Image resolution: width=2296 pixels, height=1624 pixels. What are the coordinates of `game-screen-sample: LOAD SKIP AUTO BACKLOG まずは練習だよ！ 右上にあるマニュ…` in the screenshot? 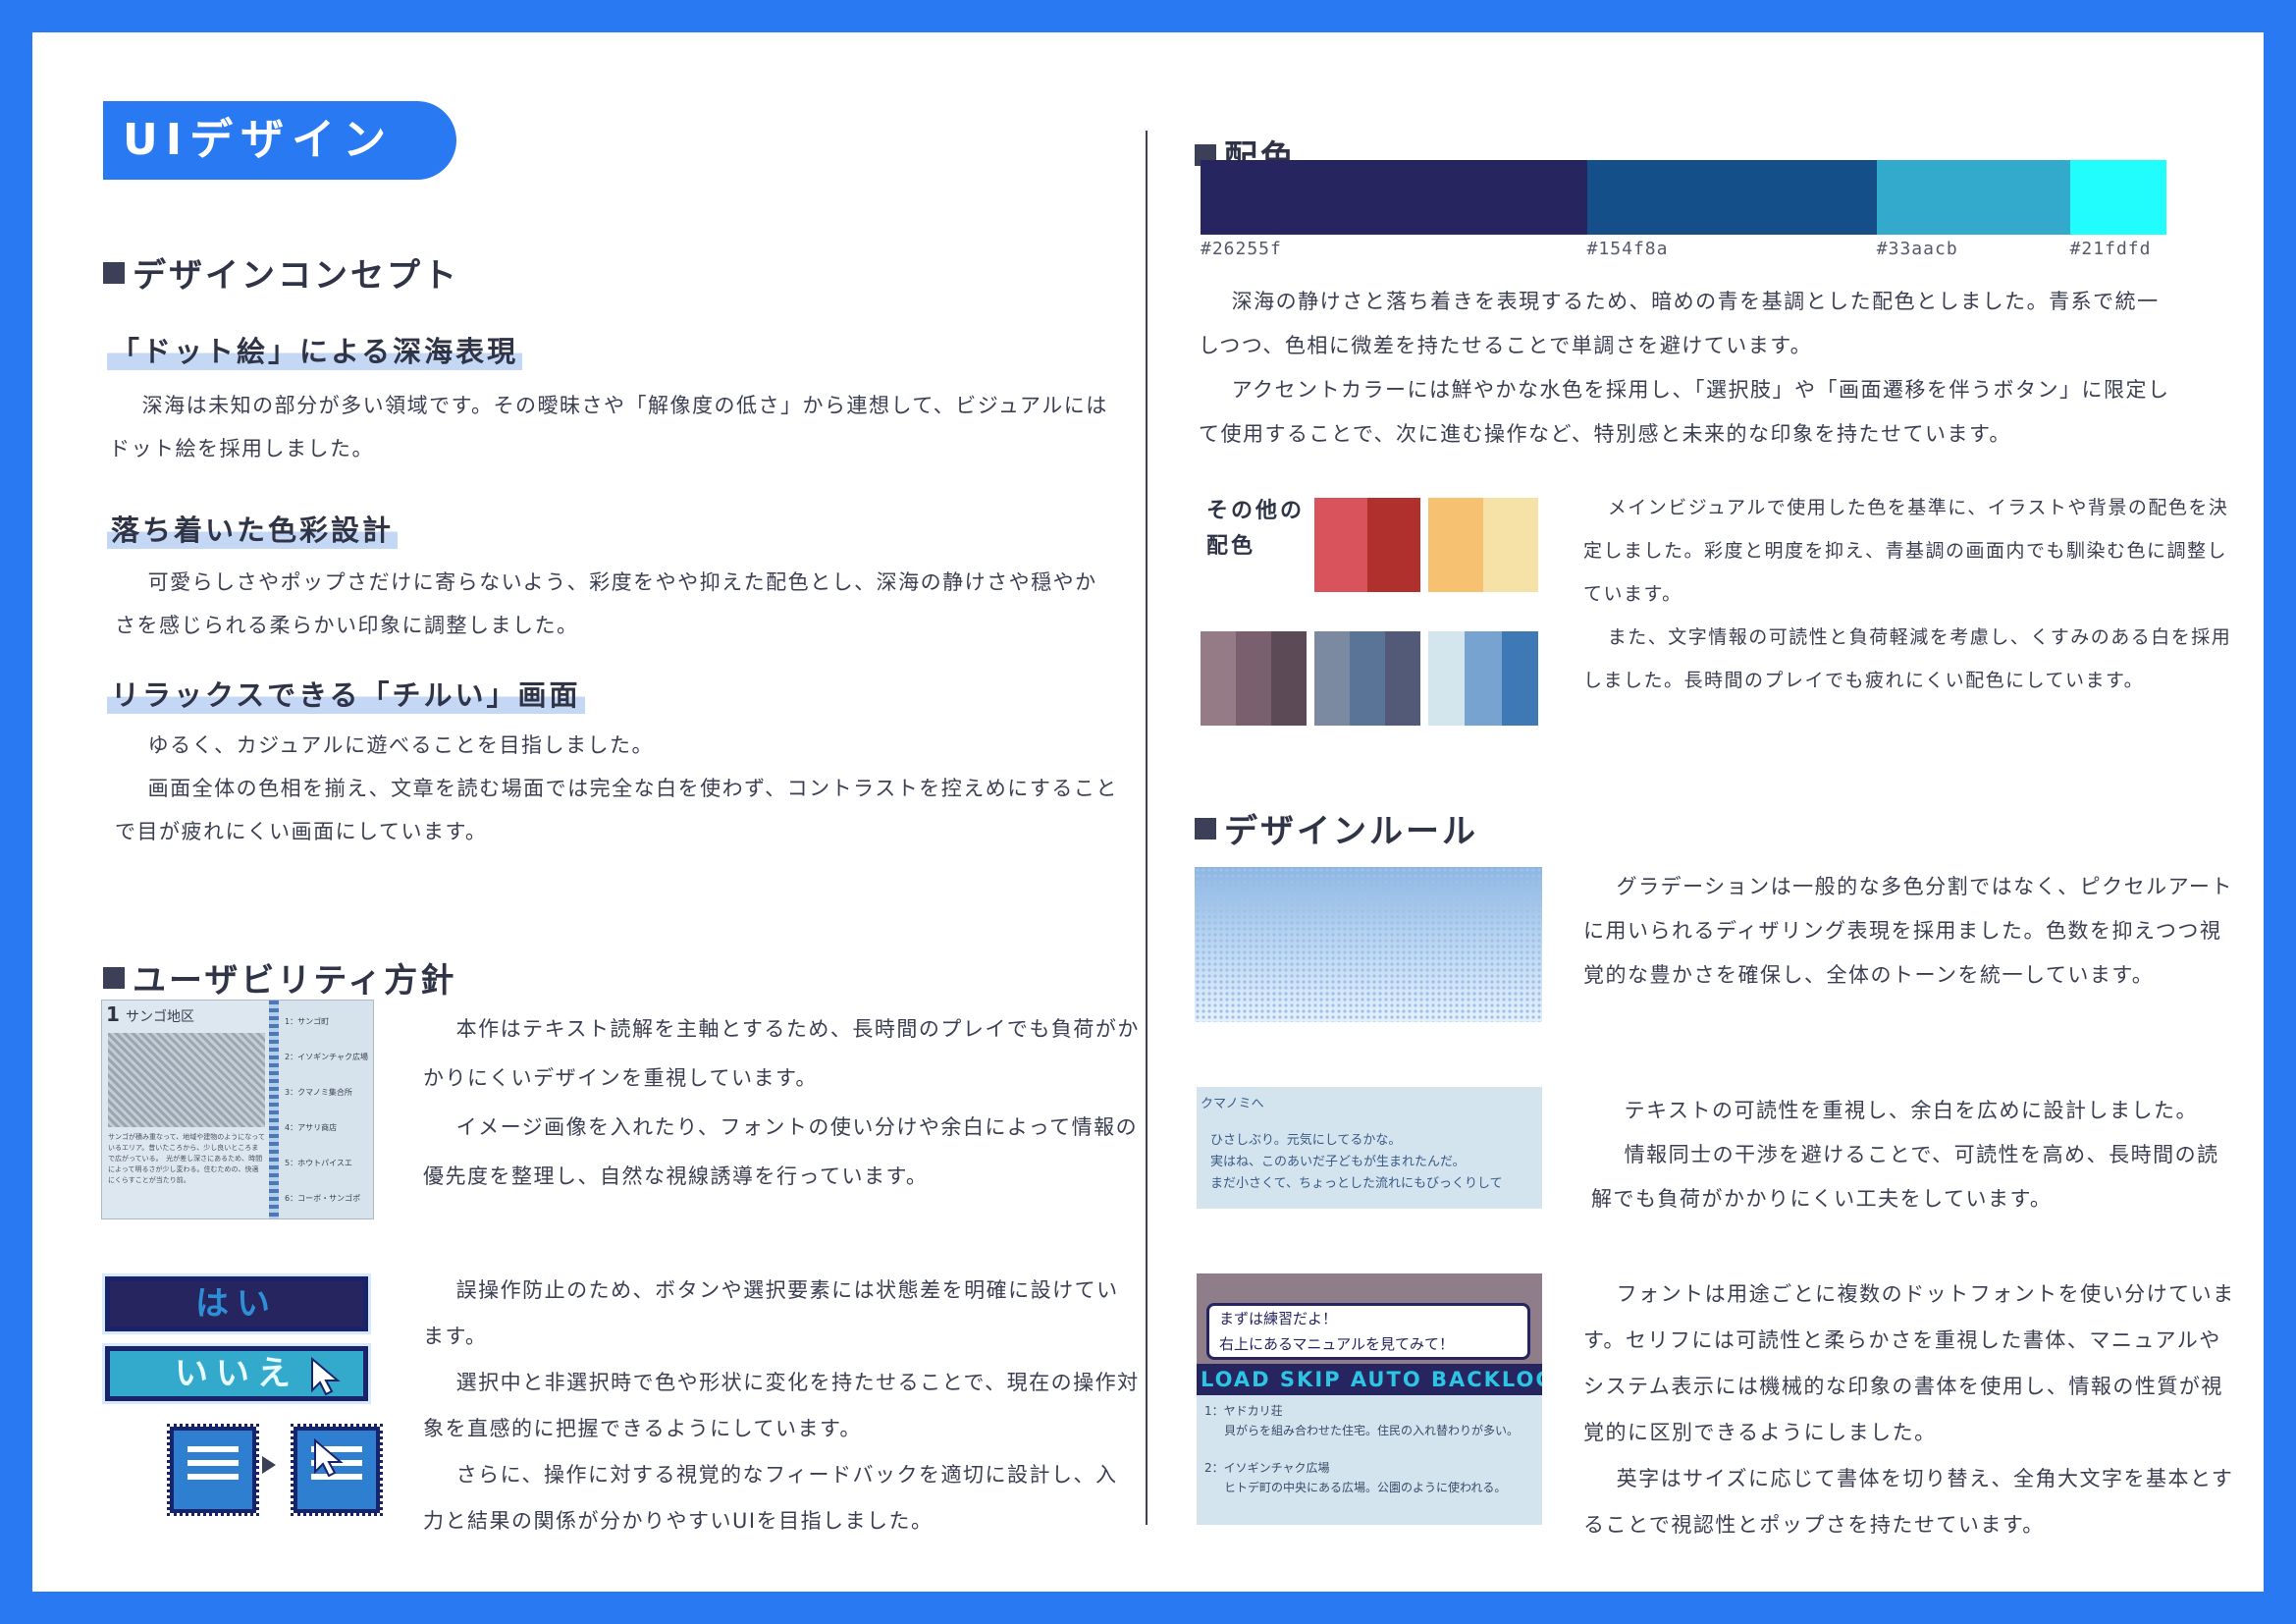 It's located at (1369, 1399).